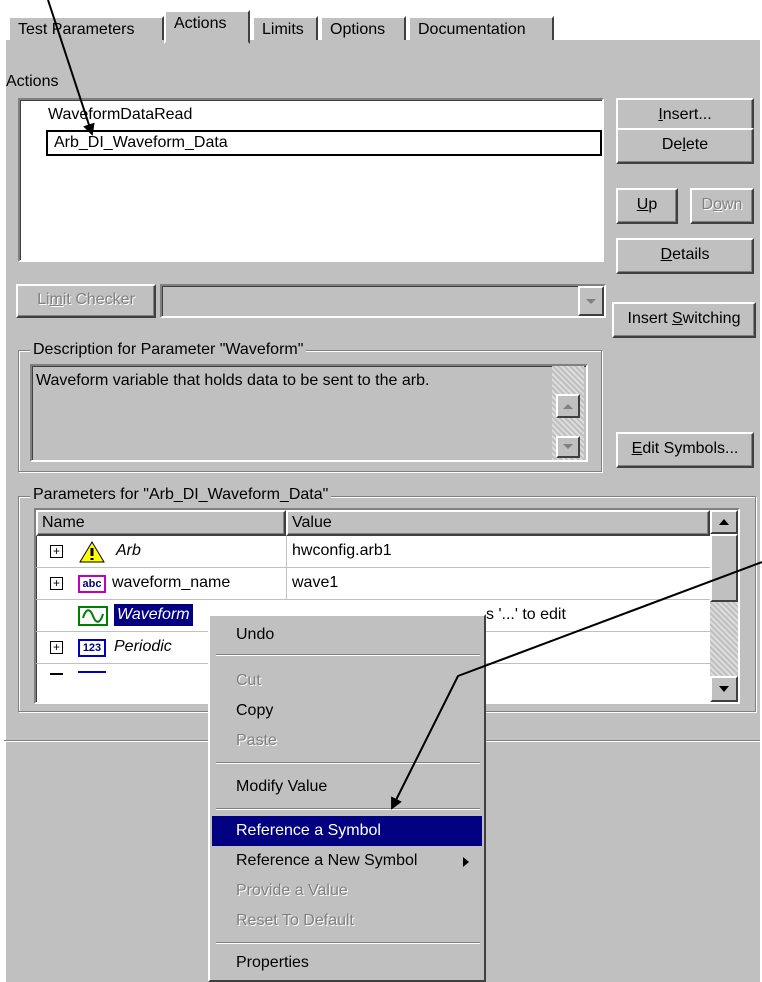  What do you see at coordinates (153, 615) in the screenshot?
I see `param-name-selected: Waveform` at bounding box center [153, 615].